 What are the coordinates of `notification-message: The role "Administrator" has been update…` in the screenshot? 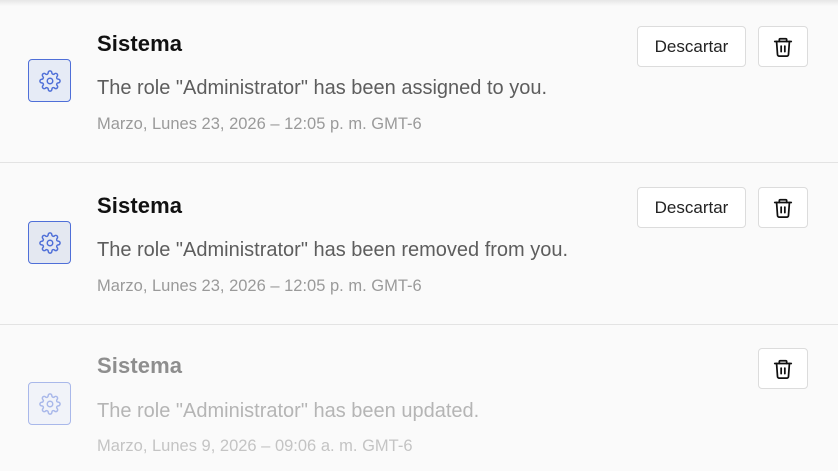 It's located at (288, 411).